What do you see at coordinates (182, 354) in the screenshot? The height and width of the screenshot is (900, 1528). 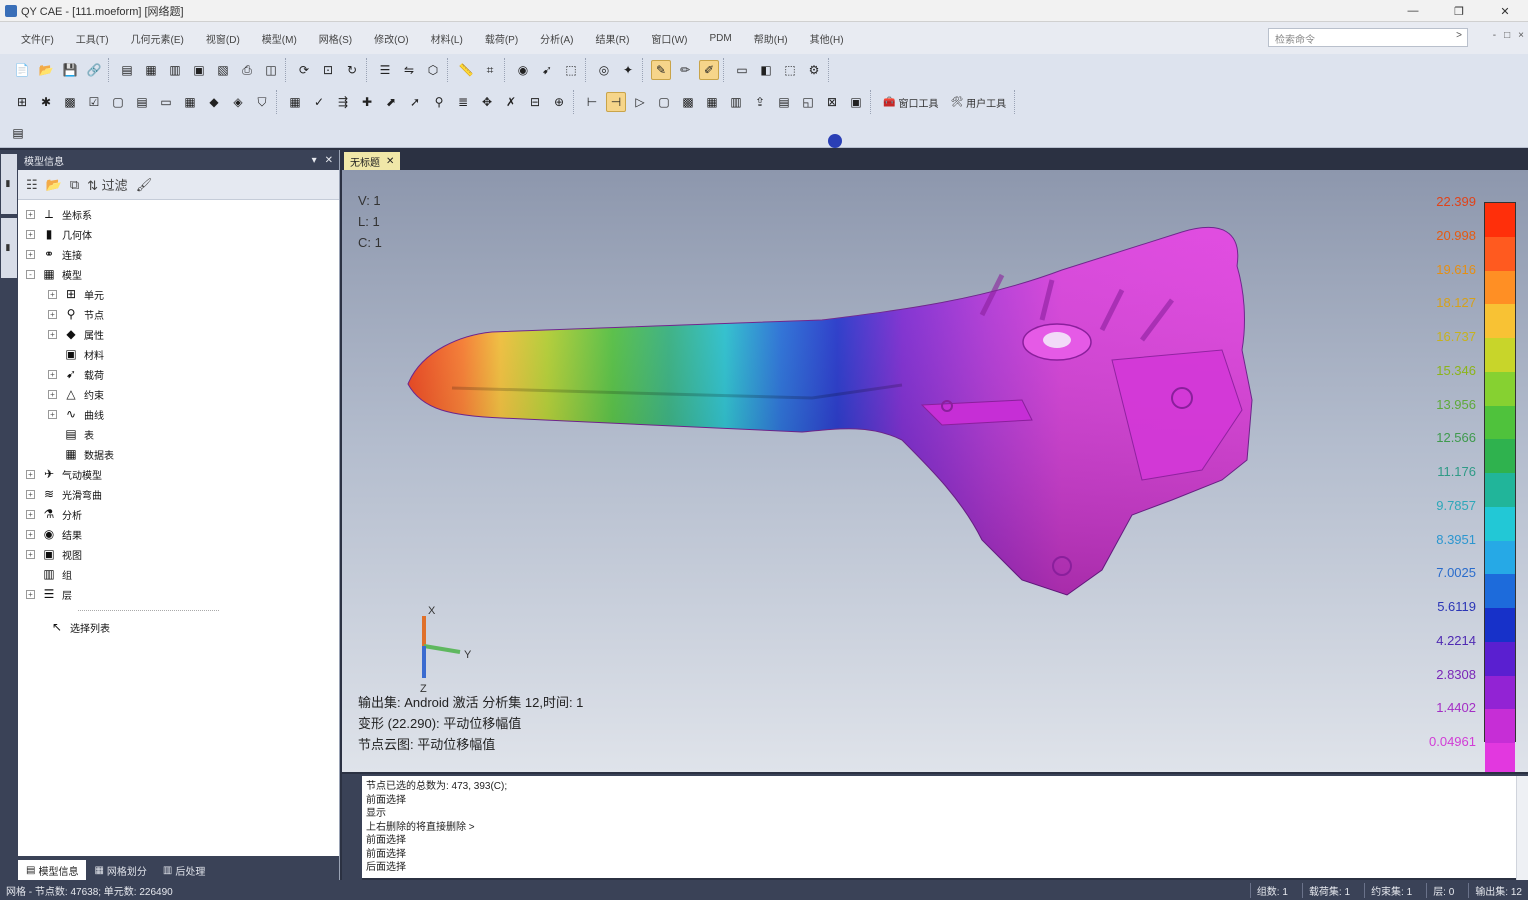 I see `tree-item: ▣ 材料` at bounding box center [182, 354].